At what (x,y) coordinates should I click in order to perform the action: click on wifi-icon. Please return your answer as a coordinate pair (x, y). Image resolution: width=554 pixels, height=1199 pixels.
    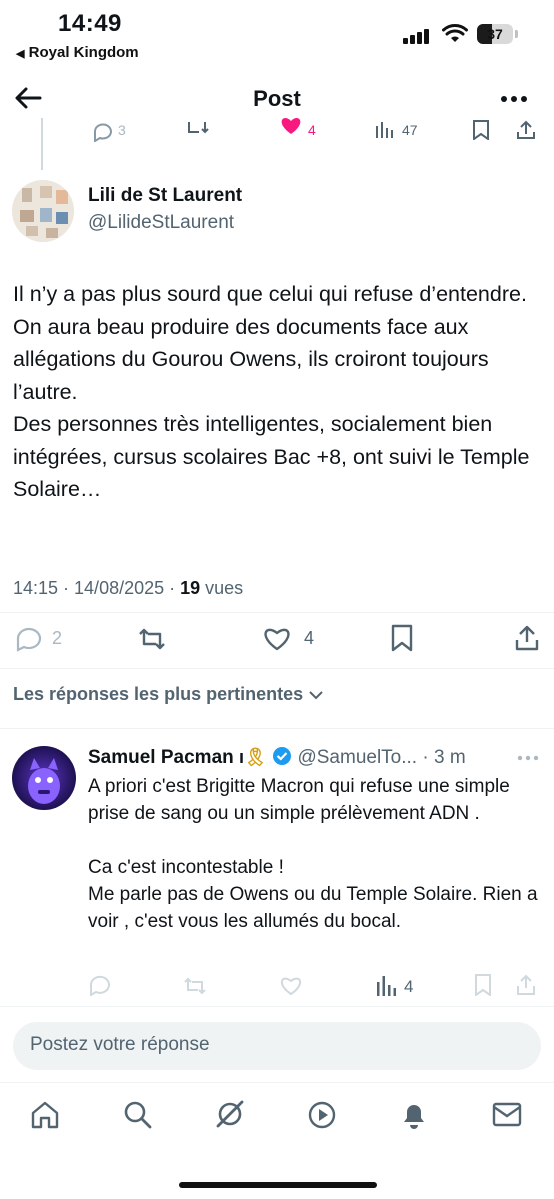
    Looking at the image, I should click on (455, 34).